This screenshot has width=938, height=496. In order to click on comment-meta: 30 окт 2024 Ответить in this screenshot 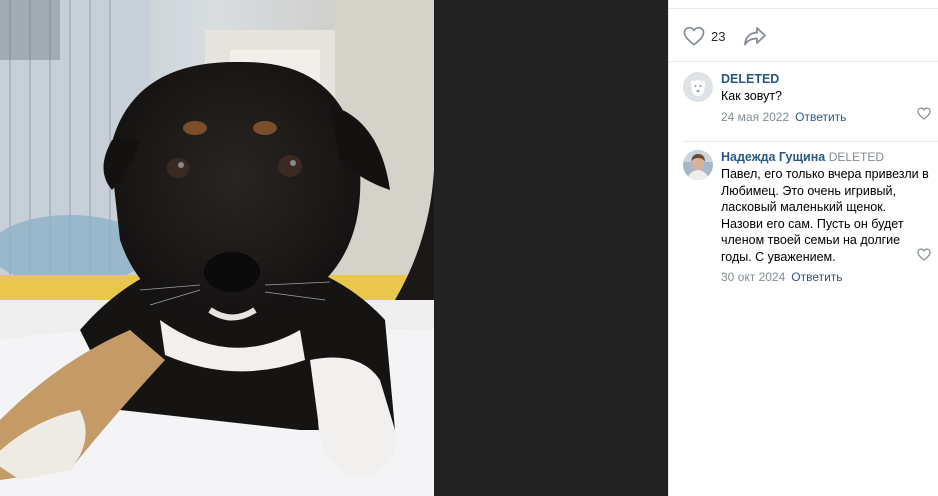, I will do `click(826, 277)`.